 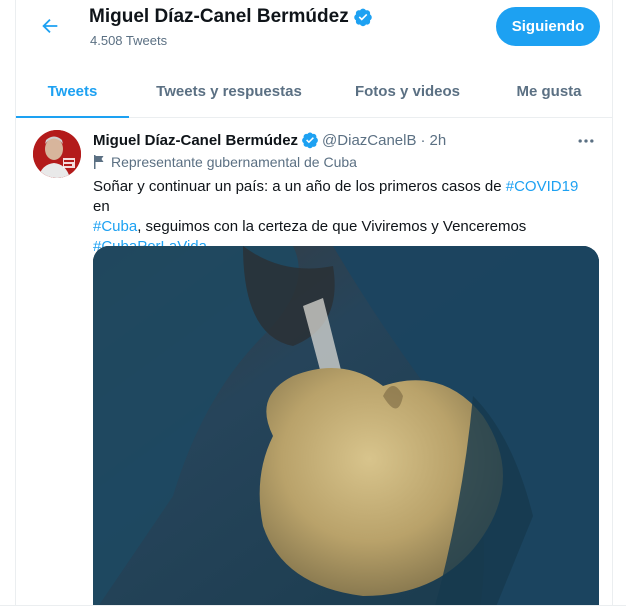 I want to click on tab-likes: Me gusta, so click(x=549, y=91).